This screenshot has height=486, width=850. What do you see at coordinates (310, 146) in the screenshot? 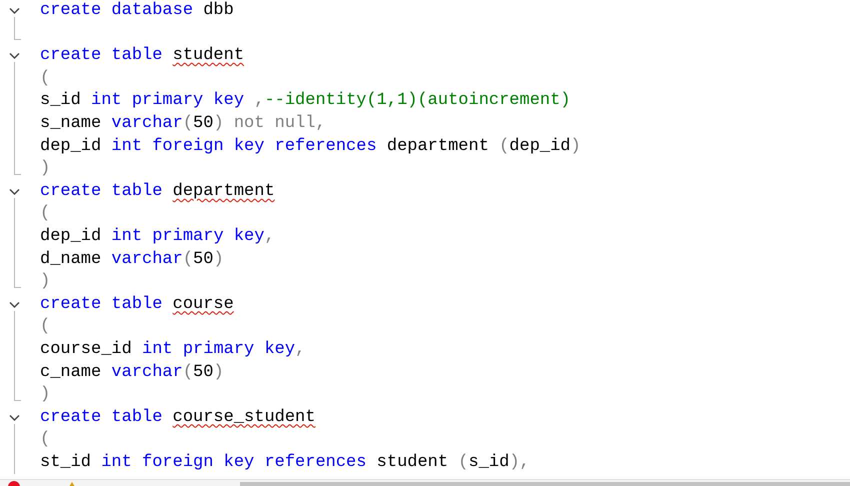
I see `code-line: dep_id int foreign key references department (dep_id)` at bounding box center [310, 146].